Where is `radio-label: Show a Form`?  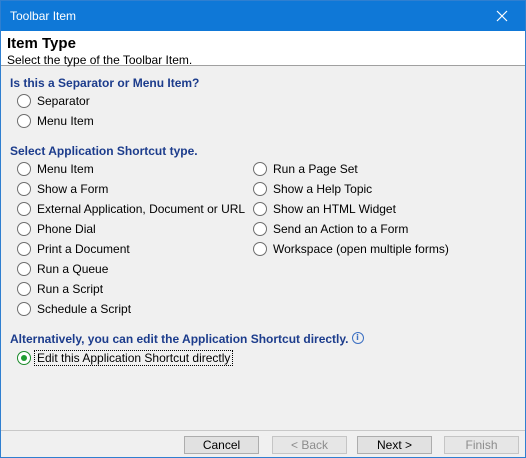 radio-label: Show a Form is located at coordinates (73, 189).